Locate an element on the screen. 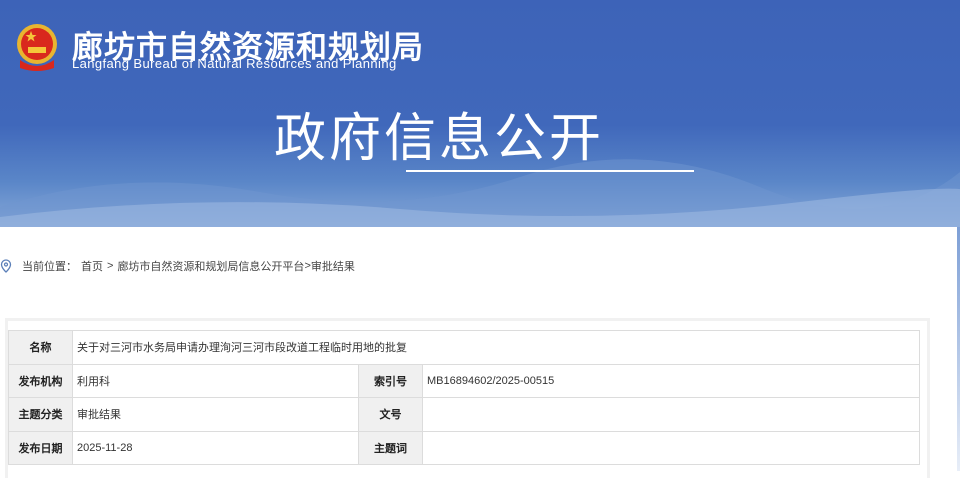  keyword-label: 主题词 is located at coordinates (390, 447).